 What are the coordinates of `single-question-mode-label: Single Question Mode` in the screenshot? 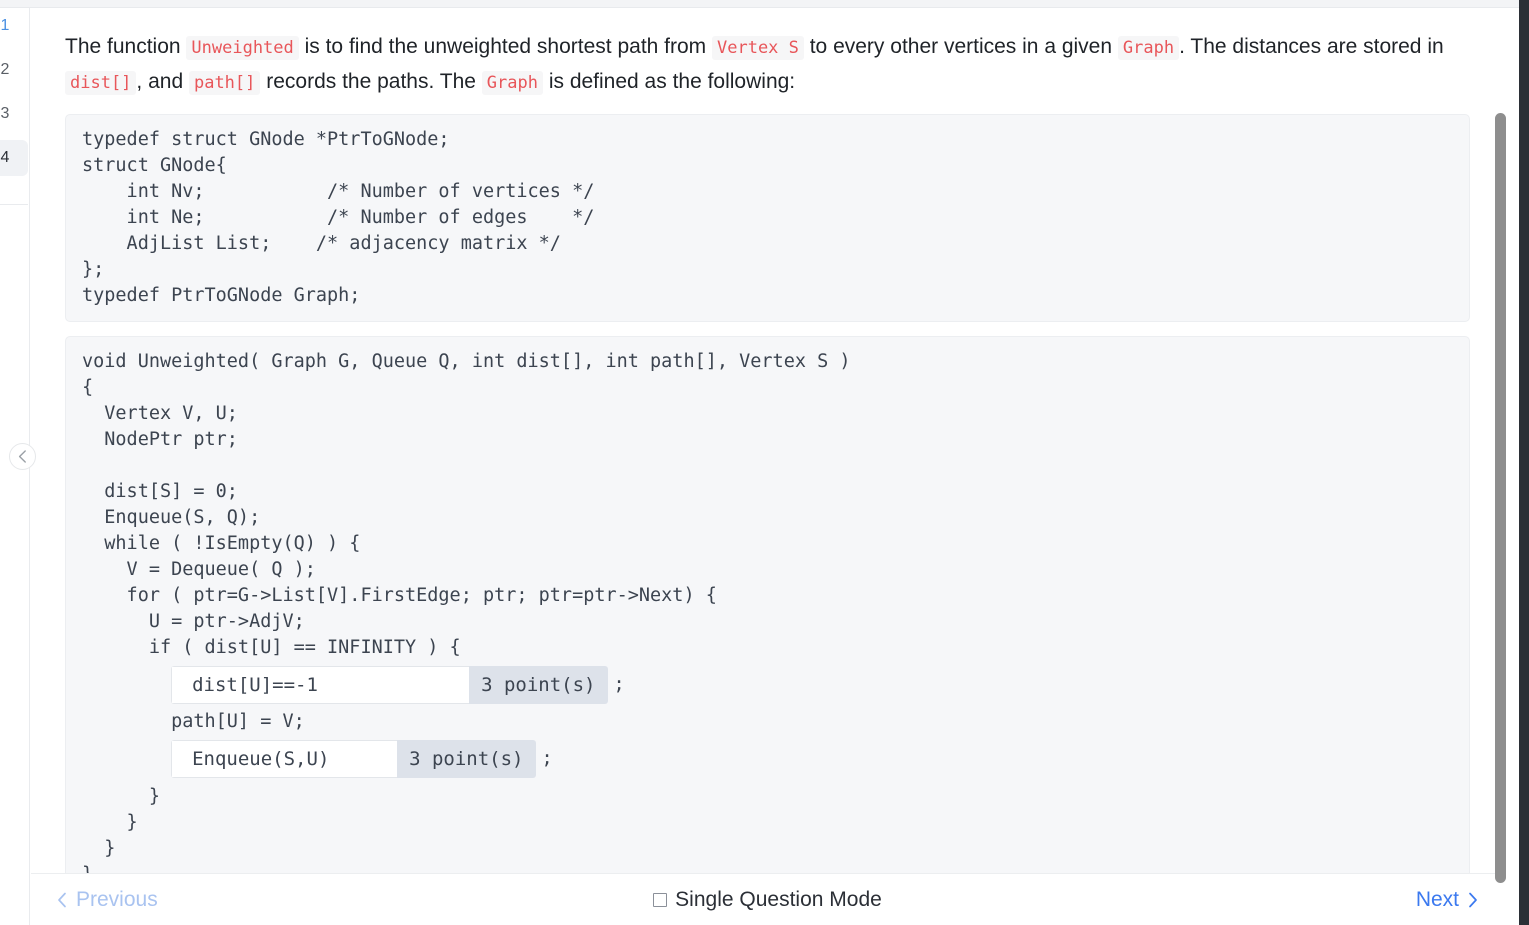 It's located at (778, 899).